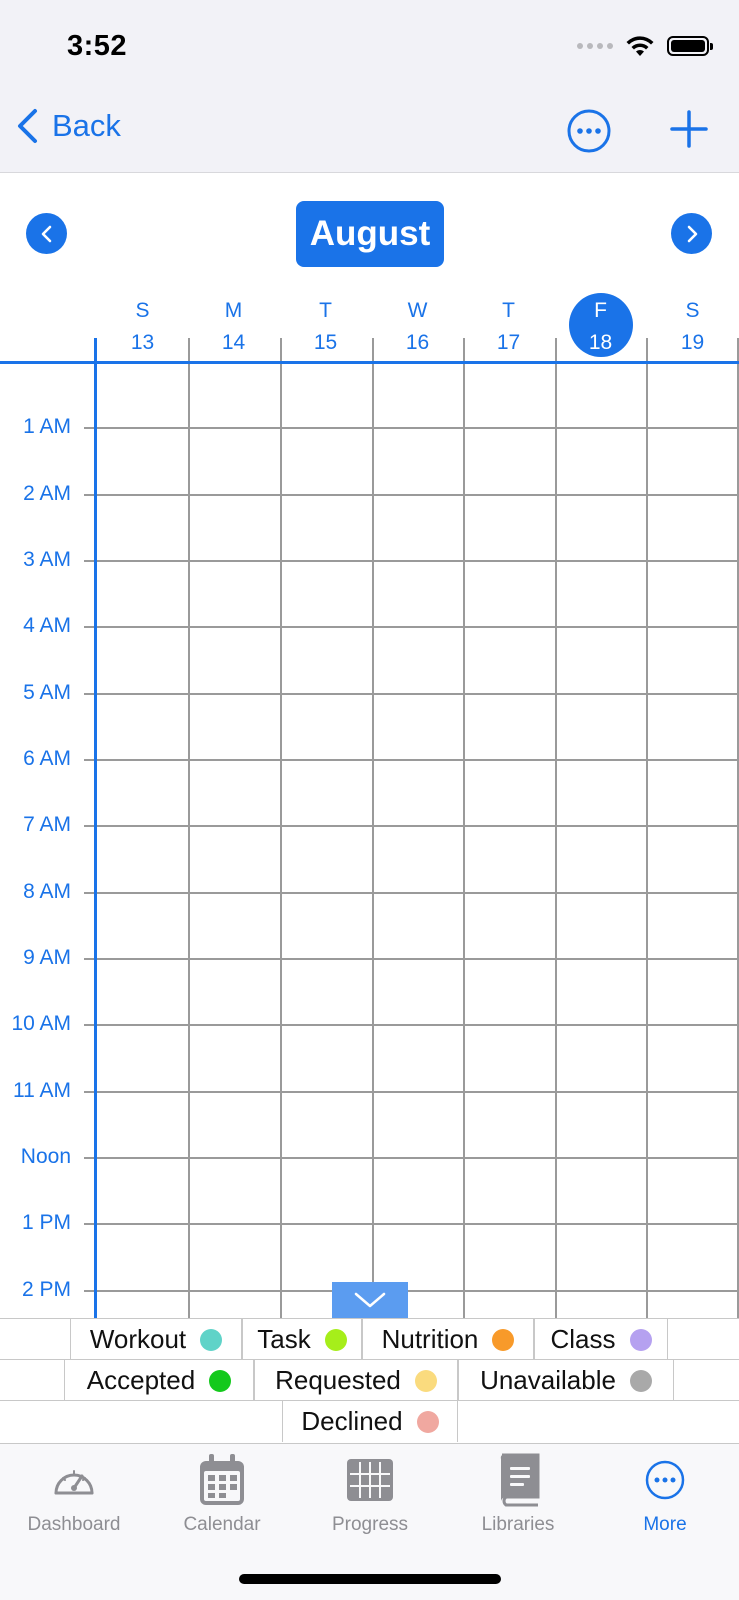  I want to click on status-time: 3:52, so click(97, 46).